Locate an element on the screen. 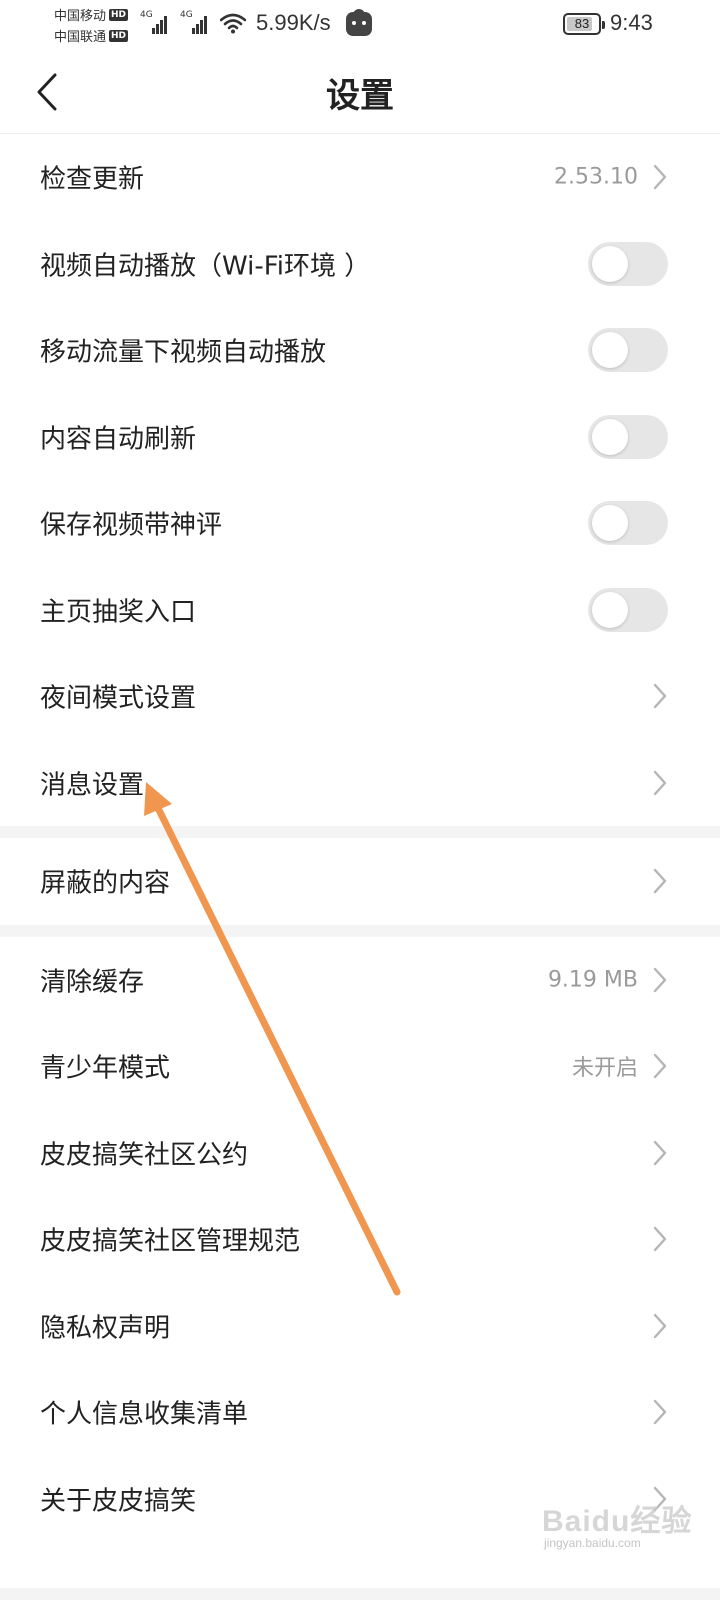  settings-row-label: 皮皮搞笑社区管理规范 is located at coordinates (170, 1241).